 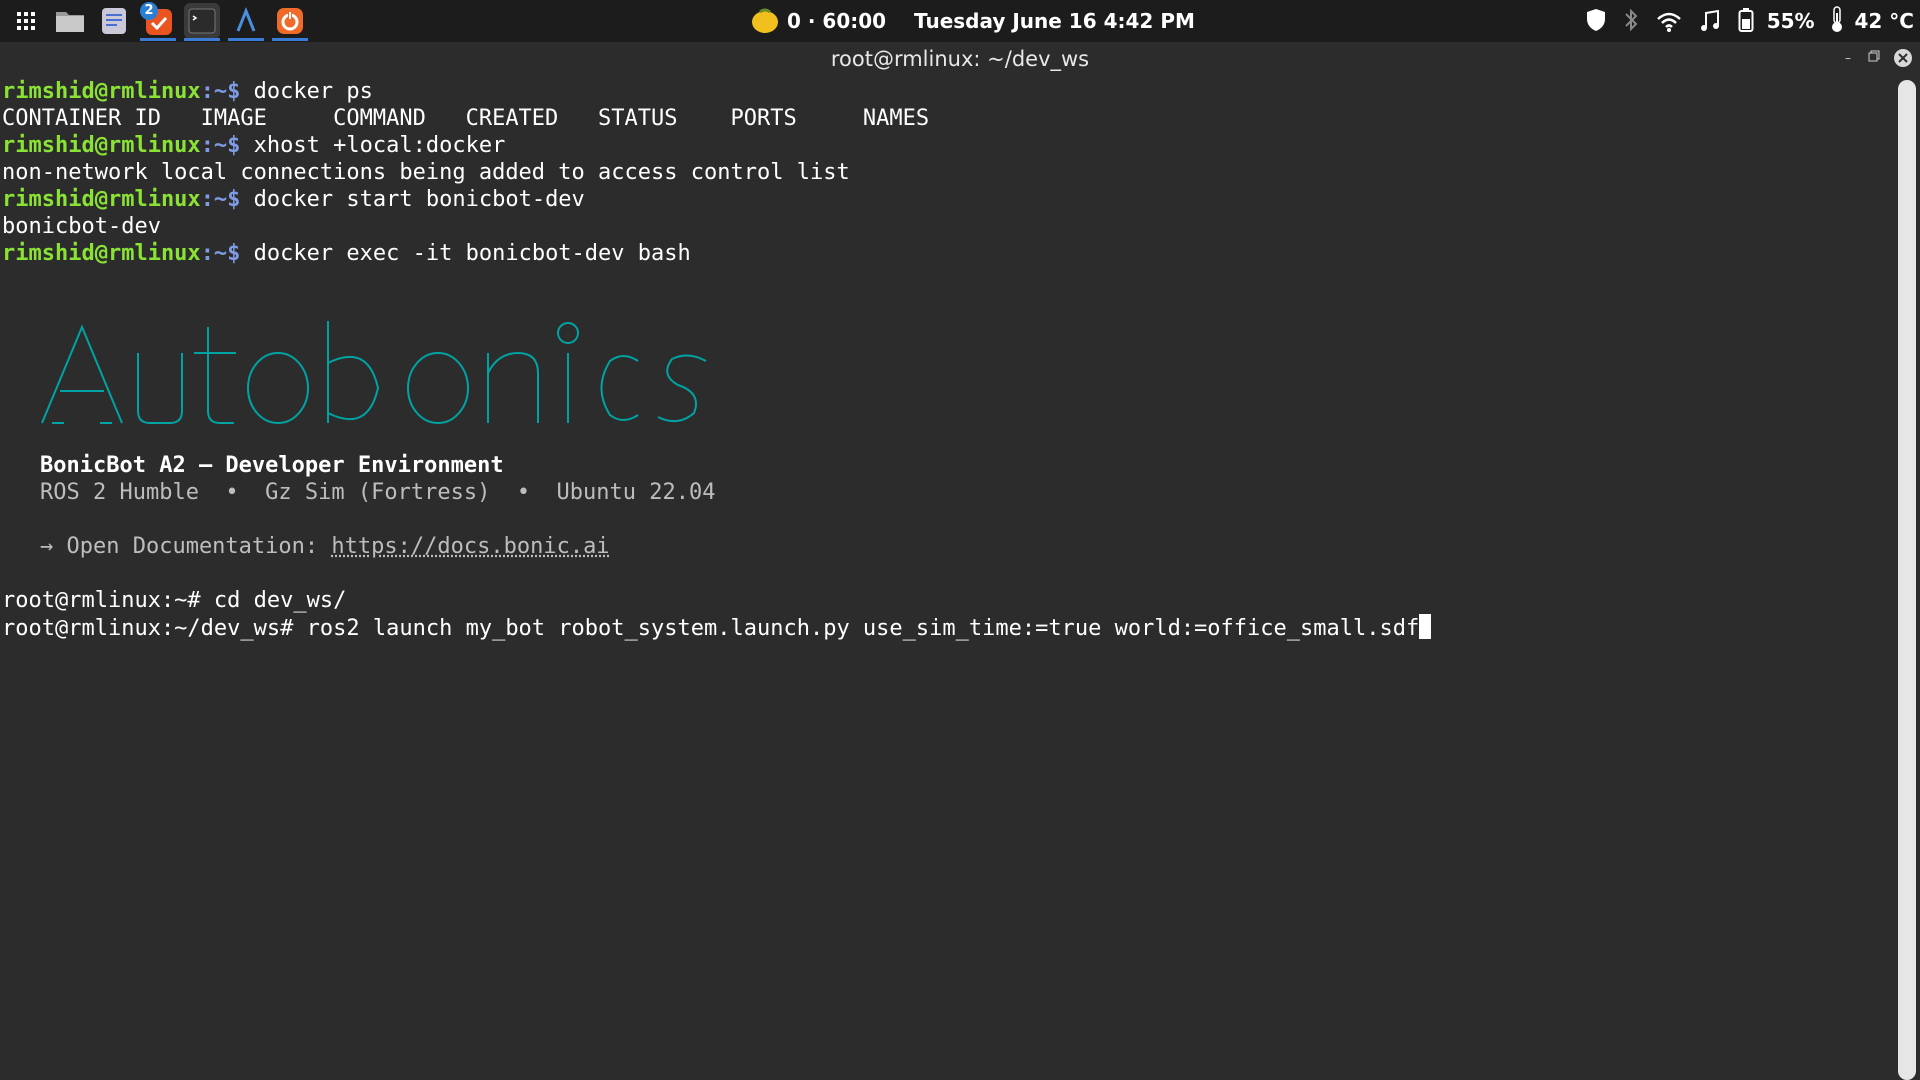 What do you see at coordinates (1903, 58) in the screenshot?
I see `close-button` at bounding box center [1903, 58].